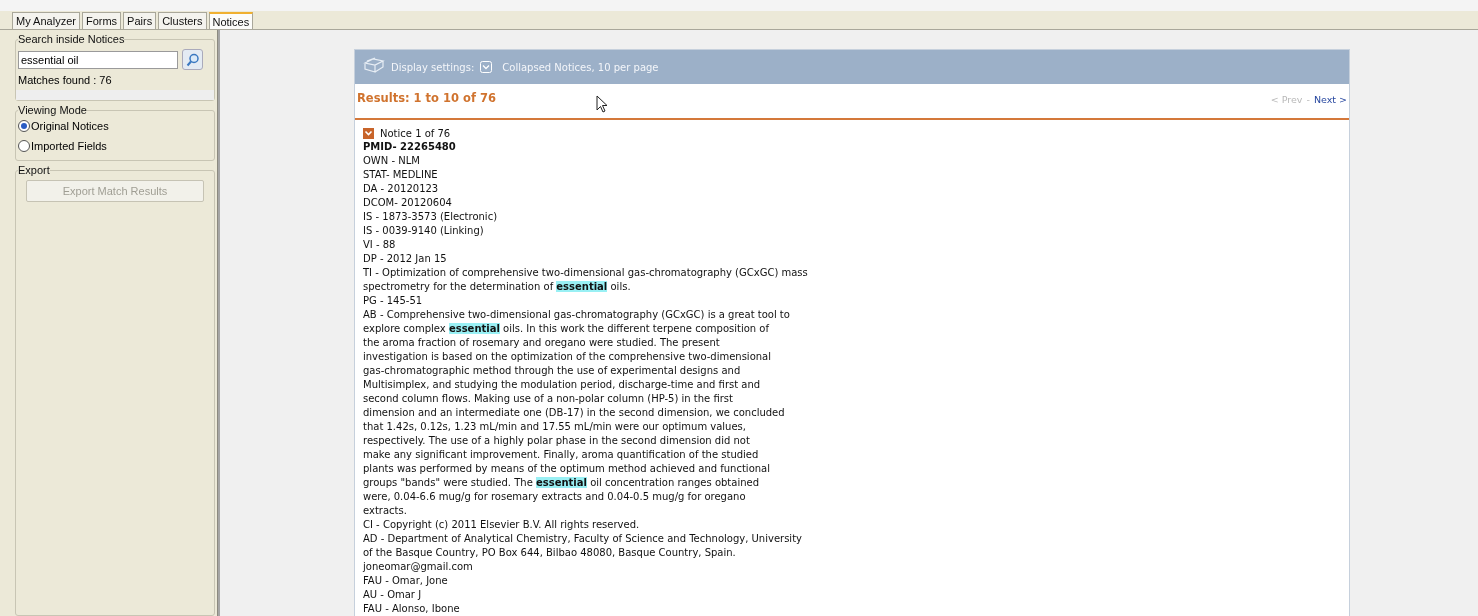  Describe the element at coordinates (555, 497) in the screenshot. I see `notice-line: were, 0.04-6.6 mug/g for rosemary extracts and 0.04-0.5 mug/g for oregano` at that location.